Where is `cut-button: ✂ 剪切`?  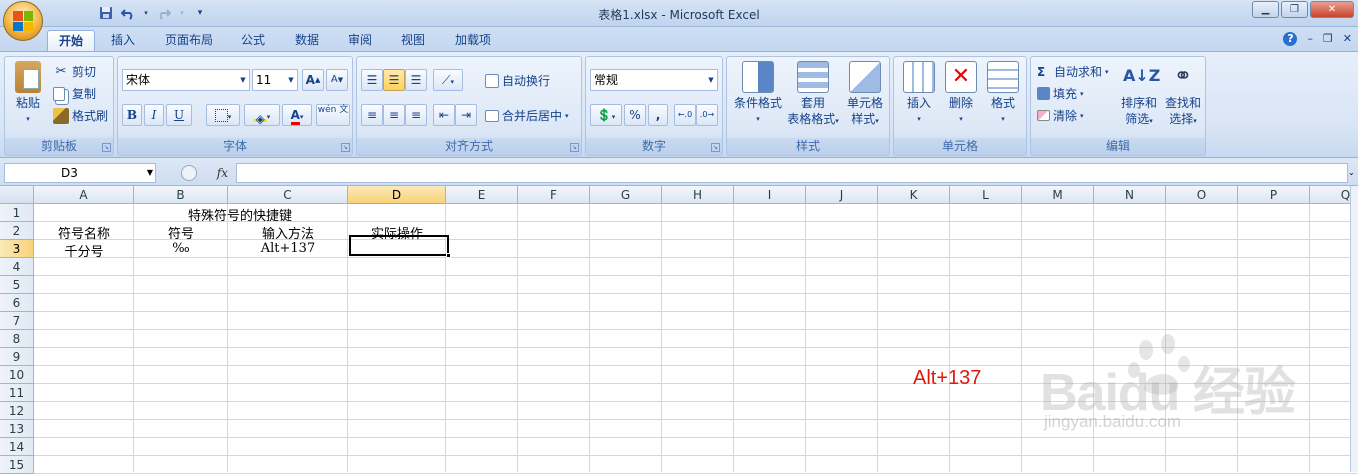
cut-button: ✂ 剪切 is located at coordinates (74, 71).